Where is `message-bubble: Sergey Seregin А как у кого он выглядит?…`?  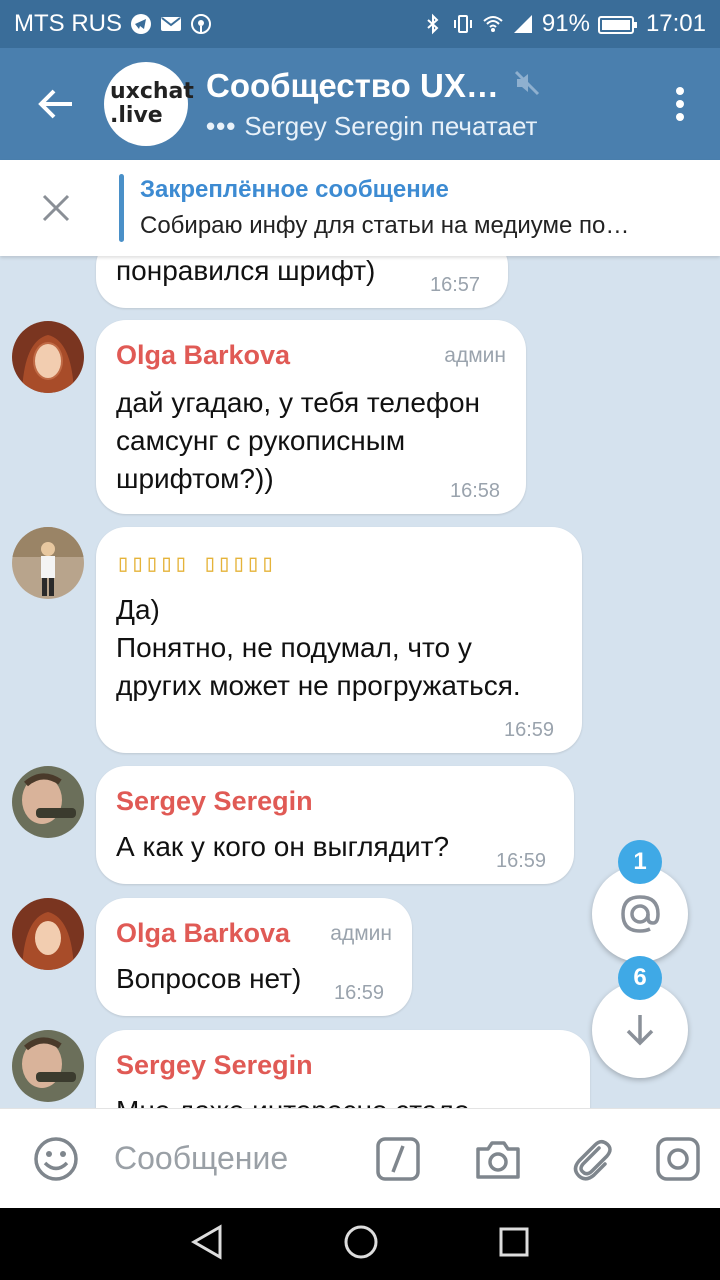
message-bubble: Sergey Seregin А как у кого он выглядит?… is located at coordinates (335, 825).